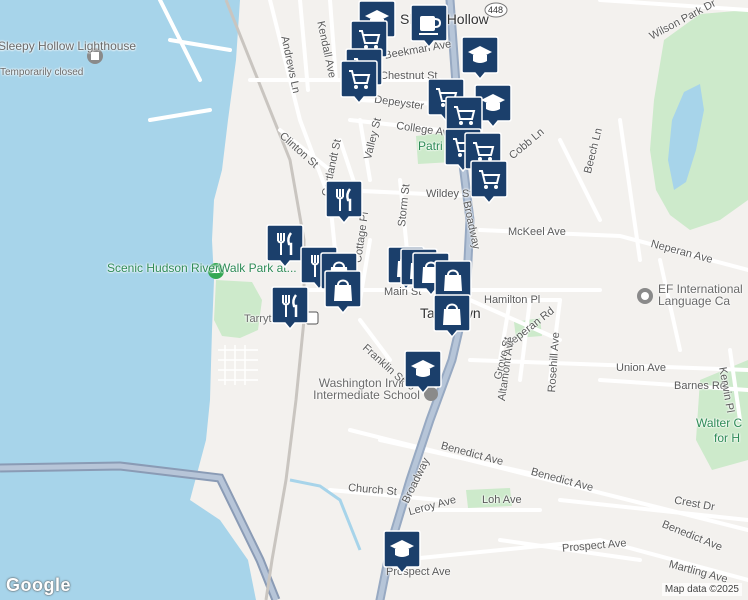 This screenshot has width=748, height=600. Describe the element at coordinates (449, 194) in the screenshot. I see `street-wildey: Wildey St` at that location.